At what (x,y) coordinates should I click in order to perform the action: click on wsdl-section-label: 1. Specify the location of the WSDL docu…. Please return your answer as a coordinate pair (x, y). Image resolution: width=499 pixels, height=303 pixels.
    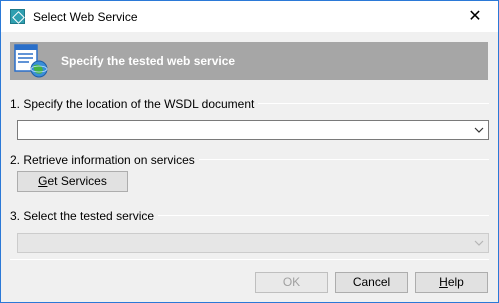
    Looking at the image, I should click on (134, 104).